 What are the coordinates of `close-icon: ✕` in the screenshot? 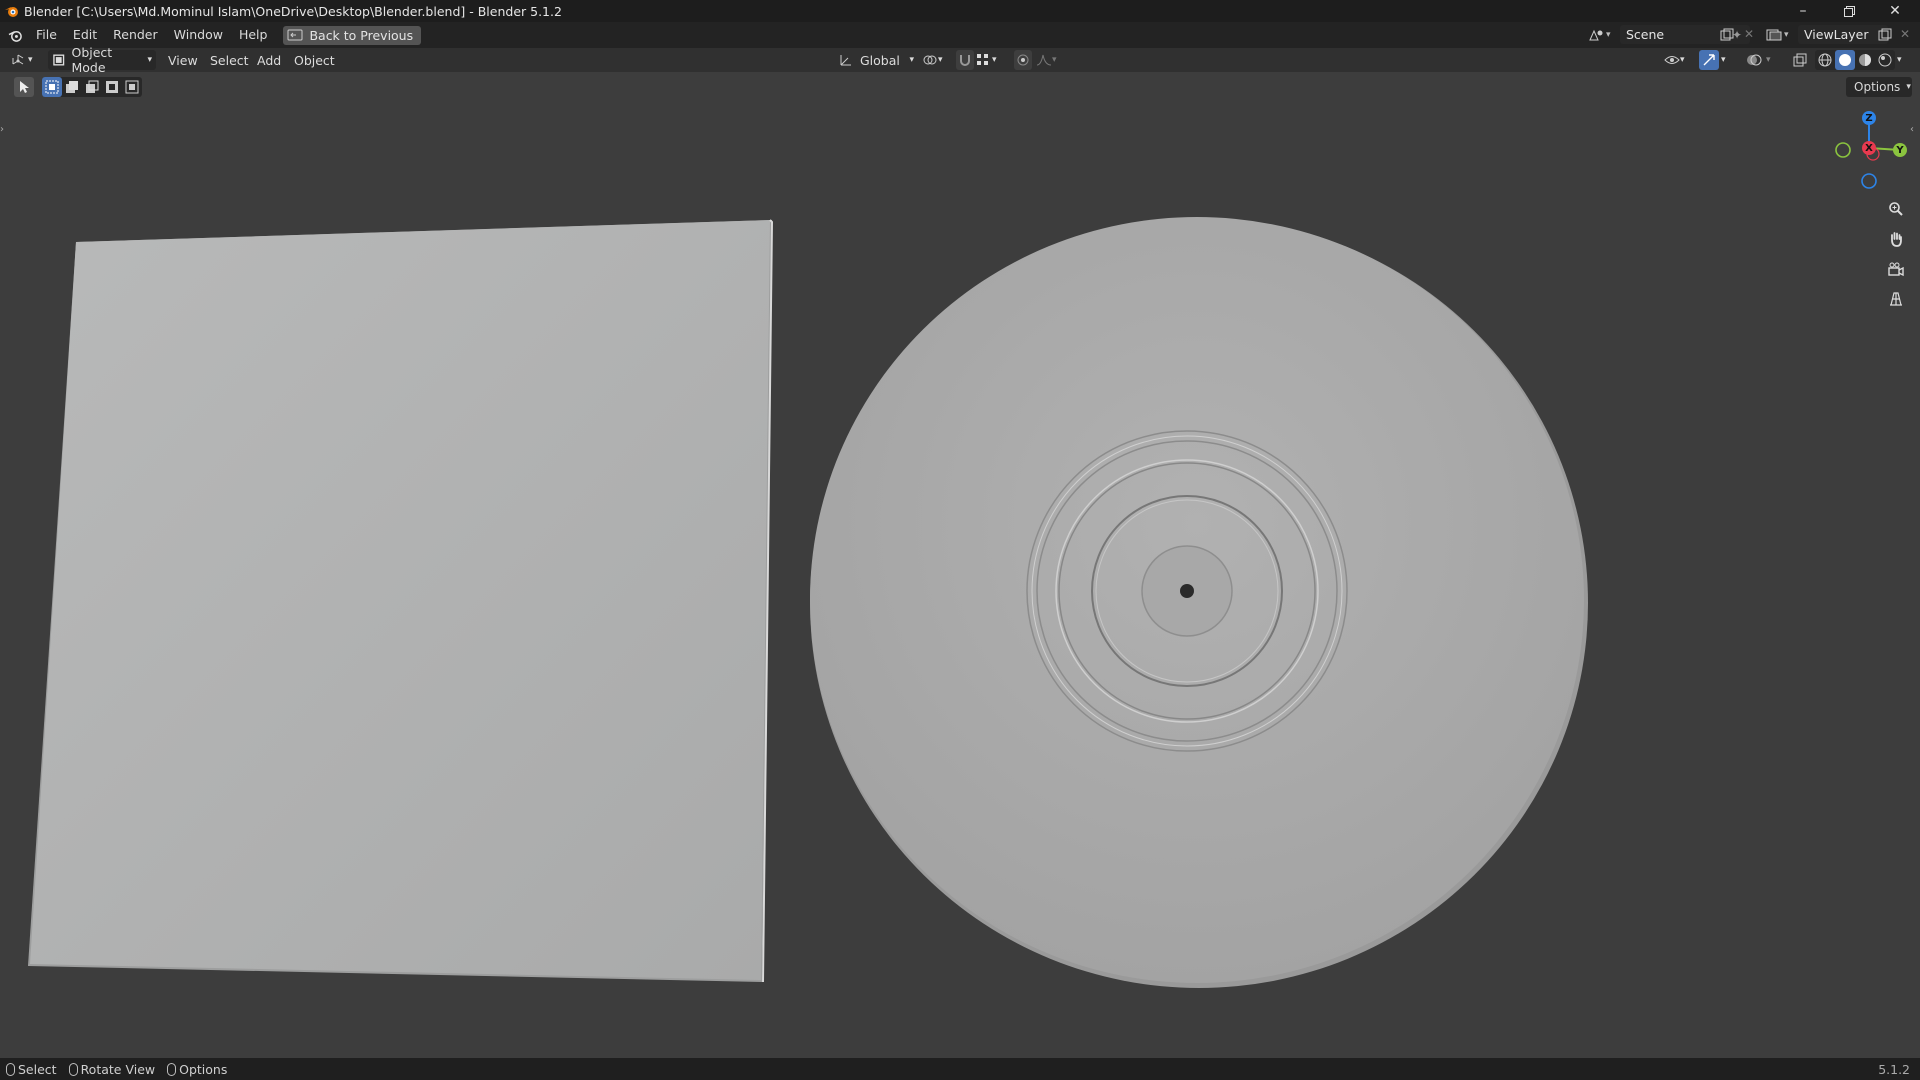 It's located at (1749, 34).